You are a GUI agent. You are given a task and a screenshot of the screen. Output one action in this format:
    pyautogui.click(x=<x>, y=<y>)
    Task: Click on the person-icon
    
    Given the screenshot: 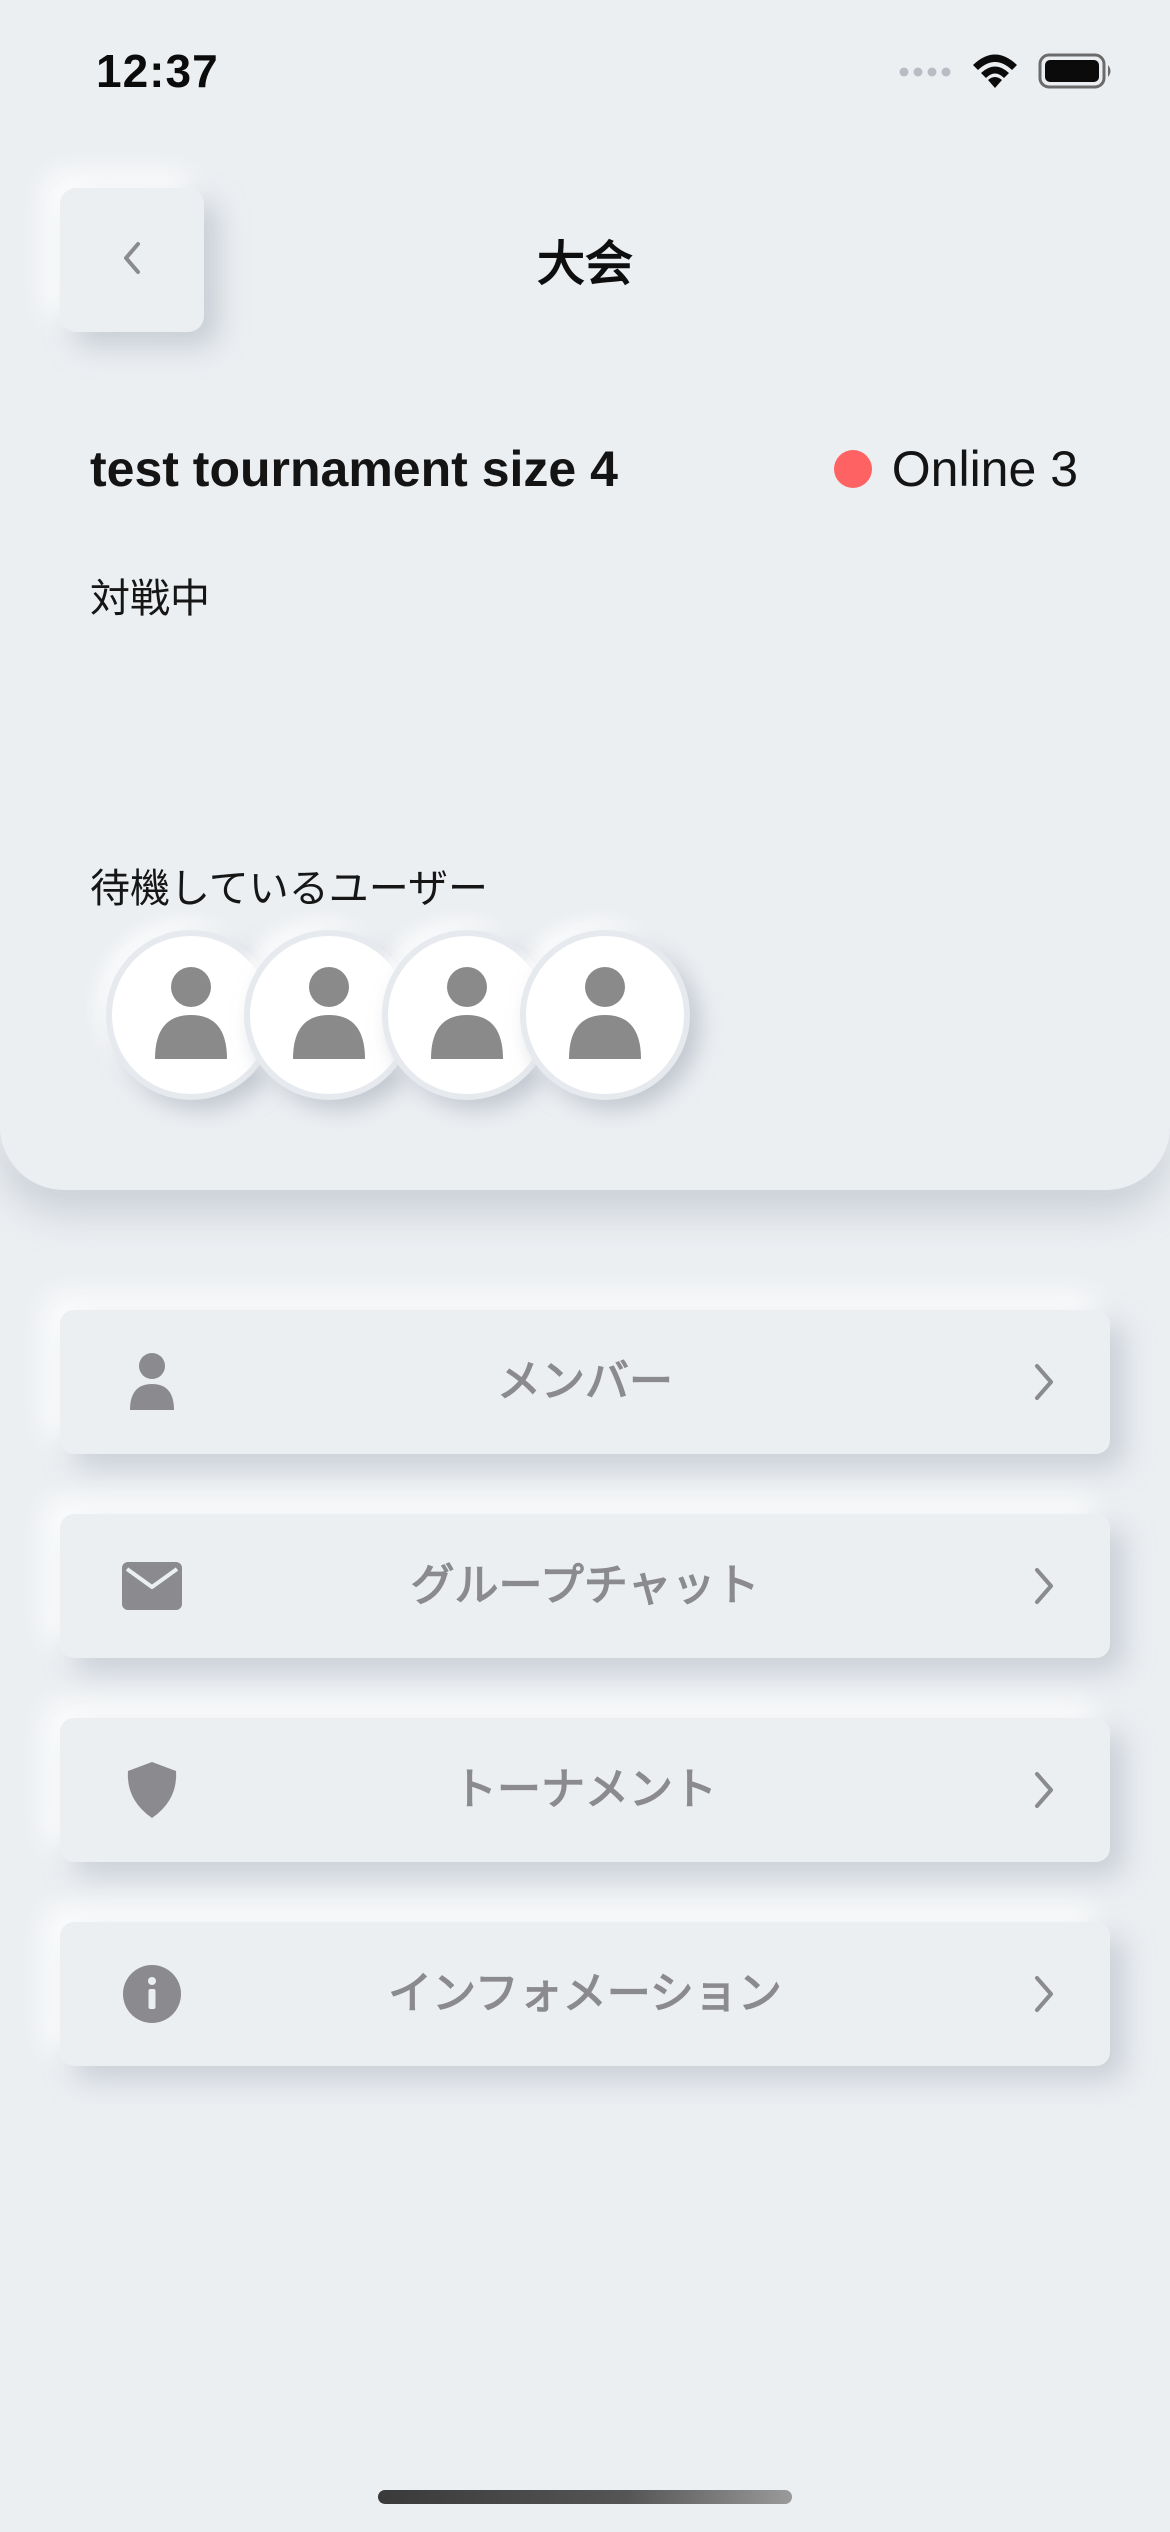 What is the action you would take?
    pyautogui.click(x=152, y=1382)
    